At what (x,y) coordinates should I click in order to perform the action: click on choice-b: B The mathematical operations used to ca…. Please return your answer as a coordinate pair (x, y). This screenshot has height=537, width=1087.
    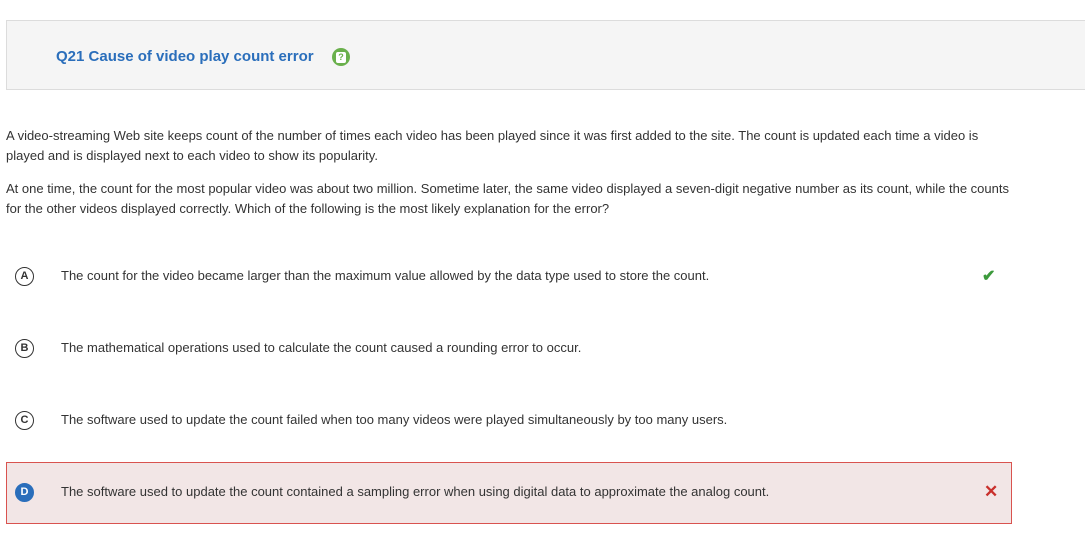
    Looking at the image, I should click on (509, 349).